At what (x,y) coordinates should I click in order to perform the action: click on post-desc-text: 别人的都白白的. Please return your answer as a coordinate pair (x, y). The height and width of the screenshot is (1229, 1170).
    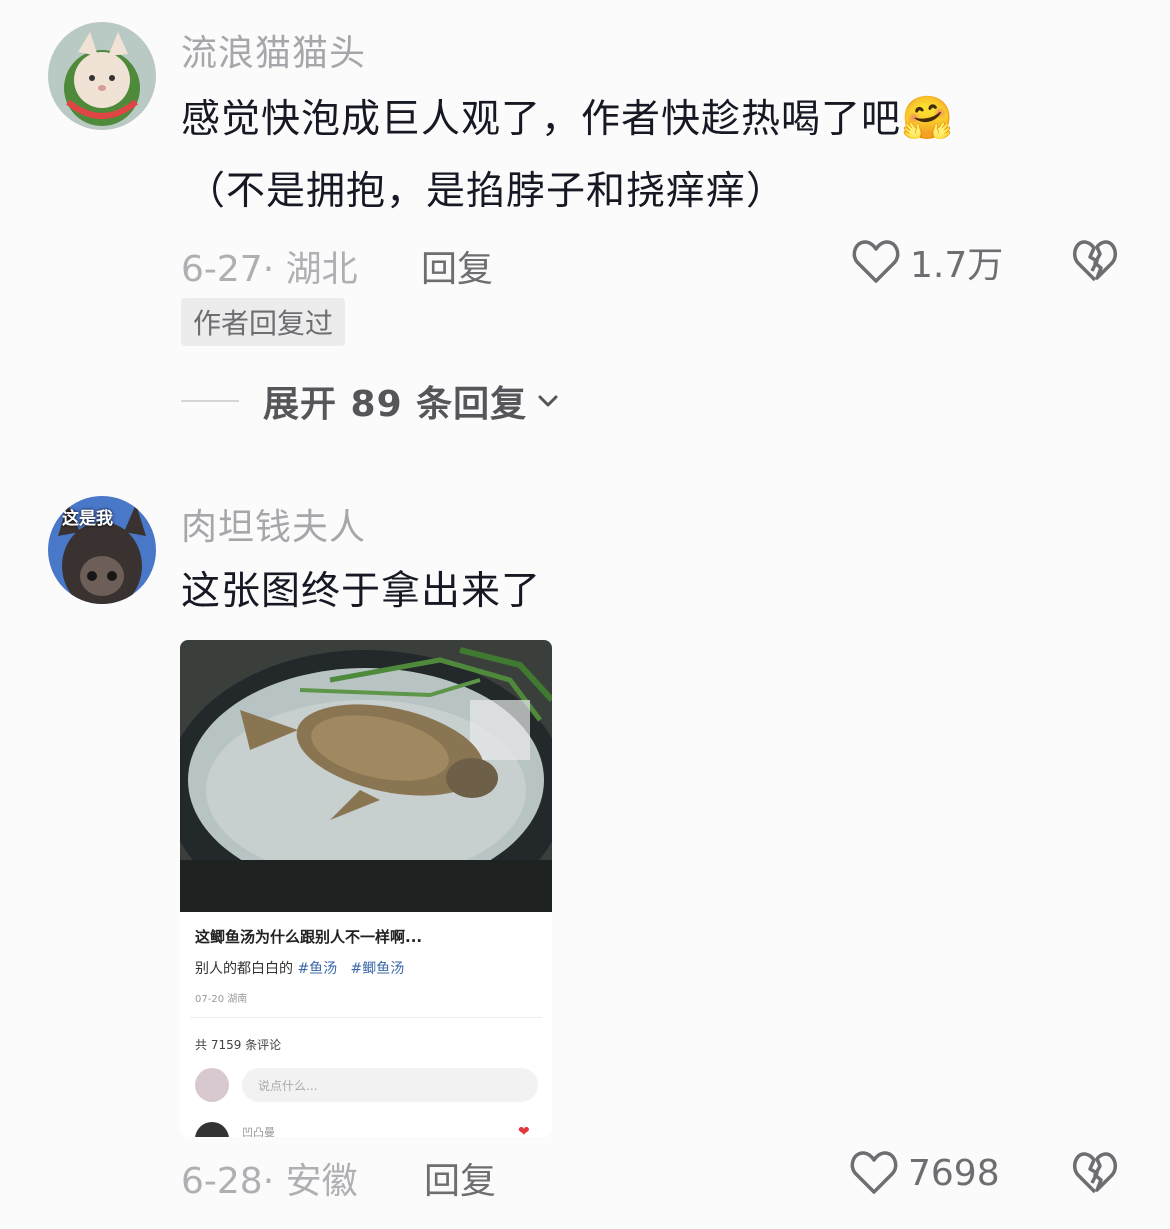
    Looking at the image, I should click on (246, 969).